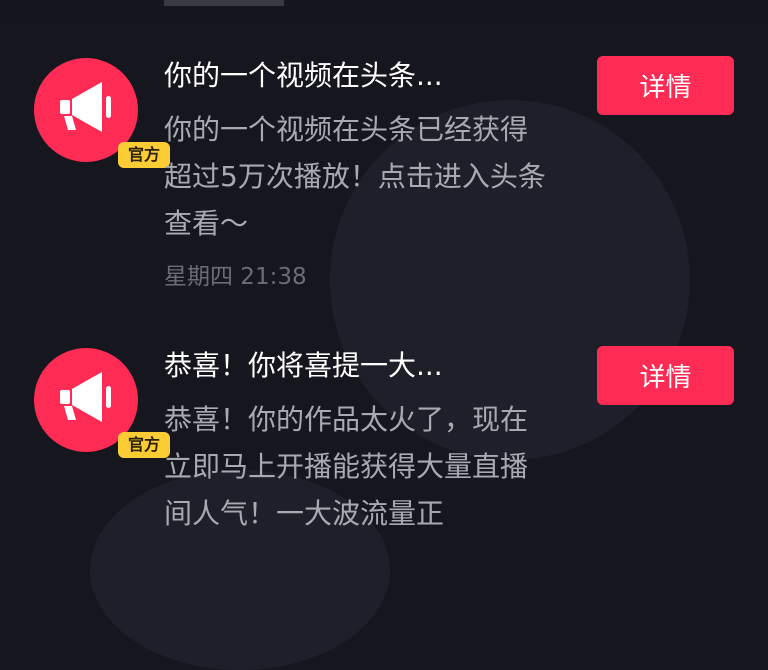  I want to click on previous-message-cutoff, so click(384, 13).